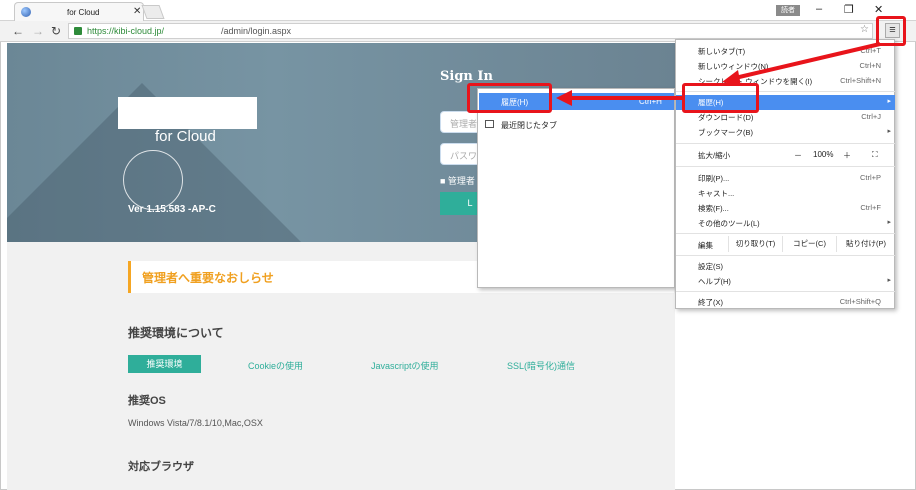 The width and height of the screenshot is (916, 490). I want to click on menu-label: 編集, so click(705, 245).